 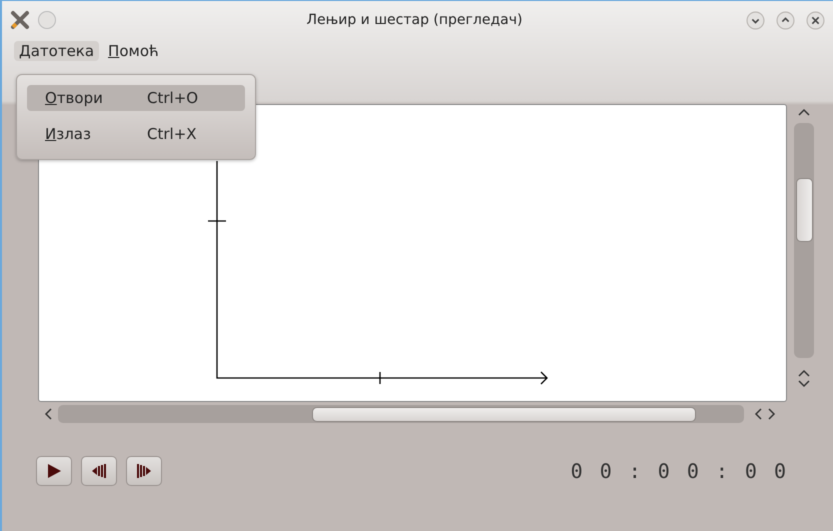 I want to click on scroll-down-icon, so click(x=804, y=384).